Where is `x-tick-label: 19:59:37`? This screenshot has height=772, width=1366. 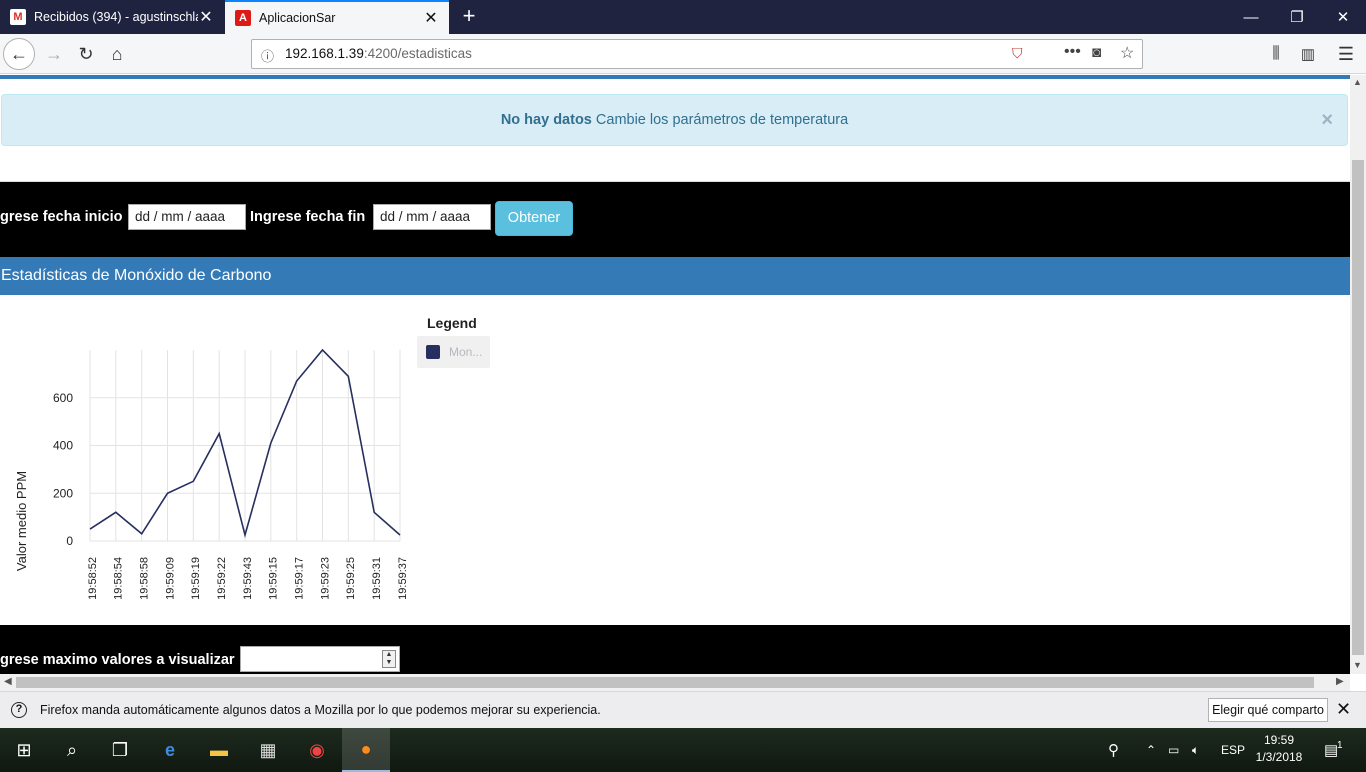 x-tick-label: 19:59:37 is located at coordinates (403, 578).